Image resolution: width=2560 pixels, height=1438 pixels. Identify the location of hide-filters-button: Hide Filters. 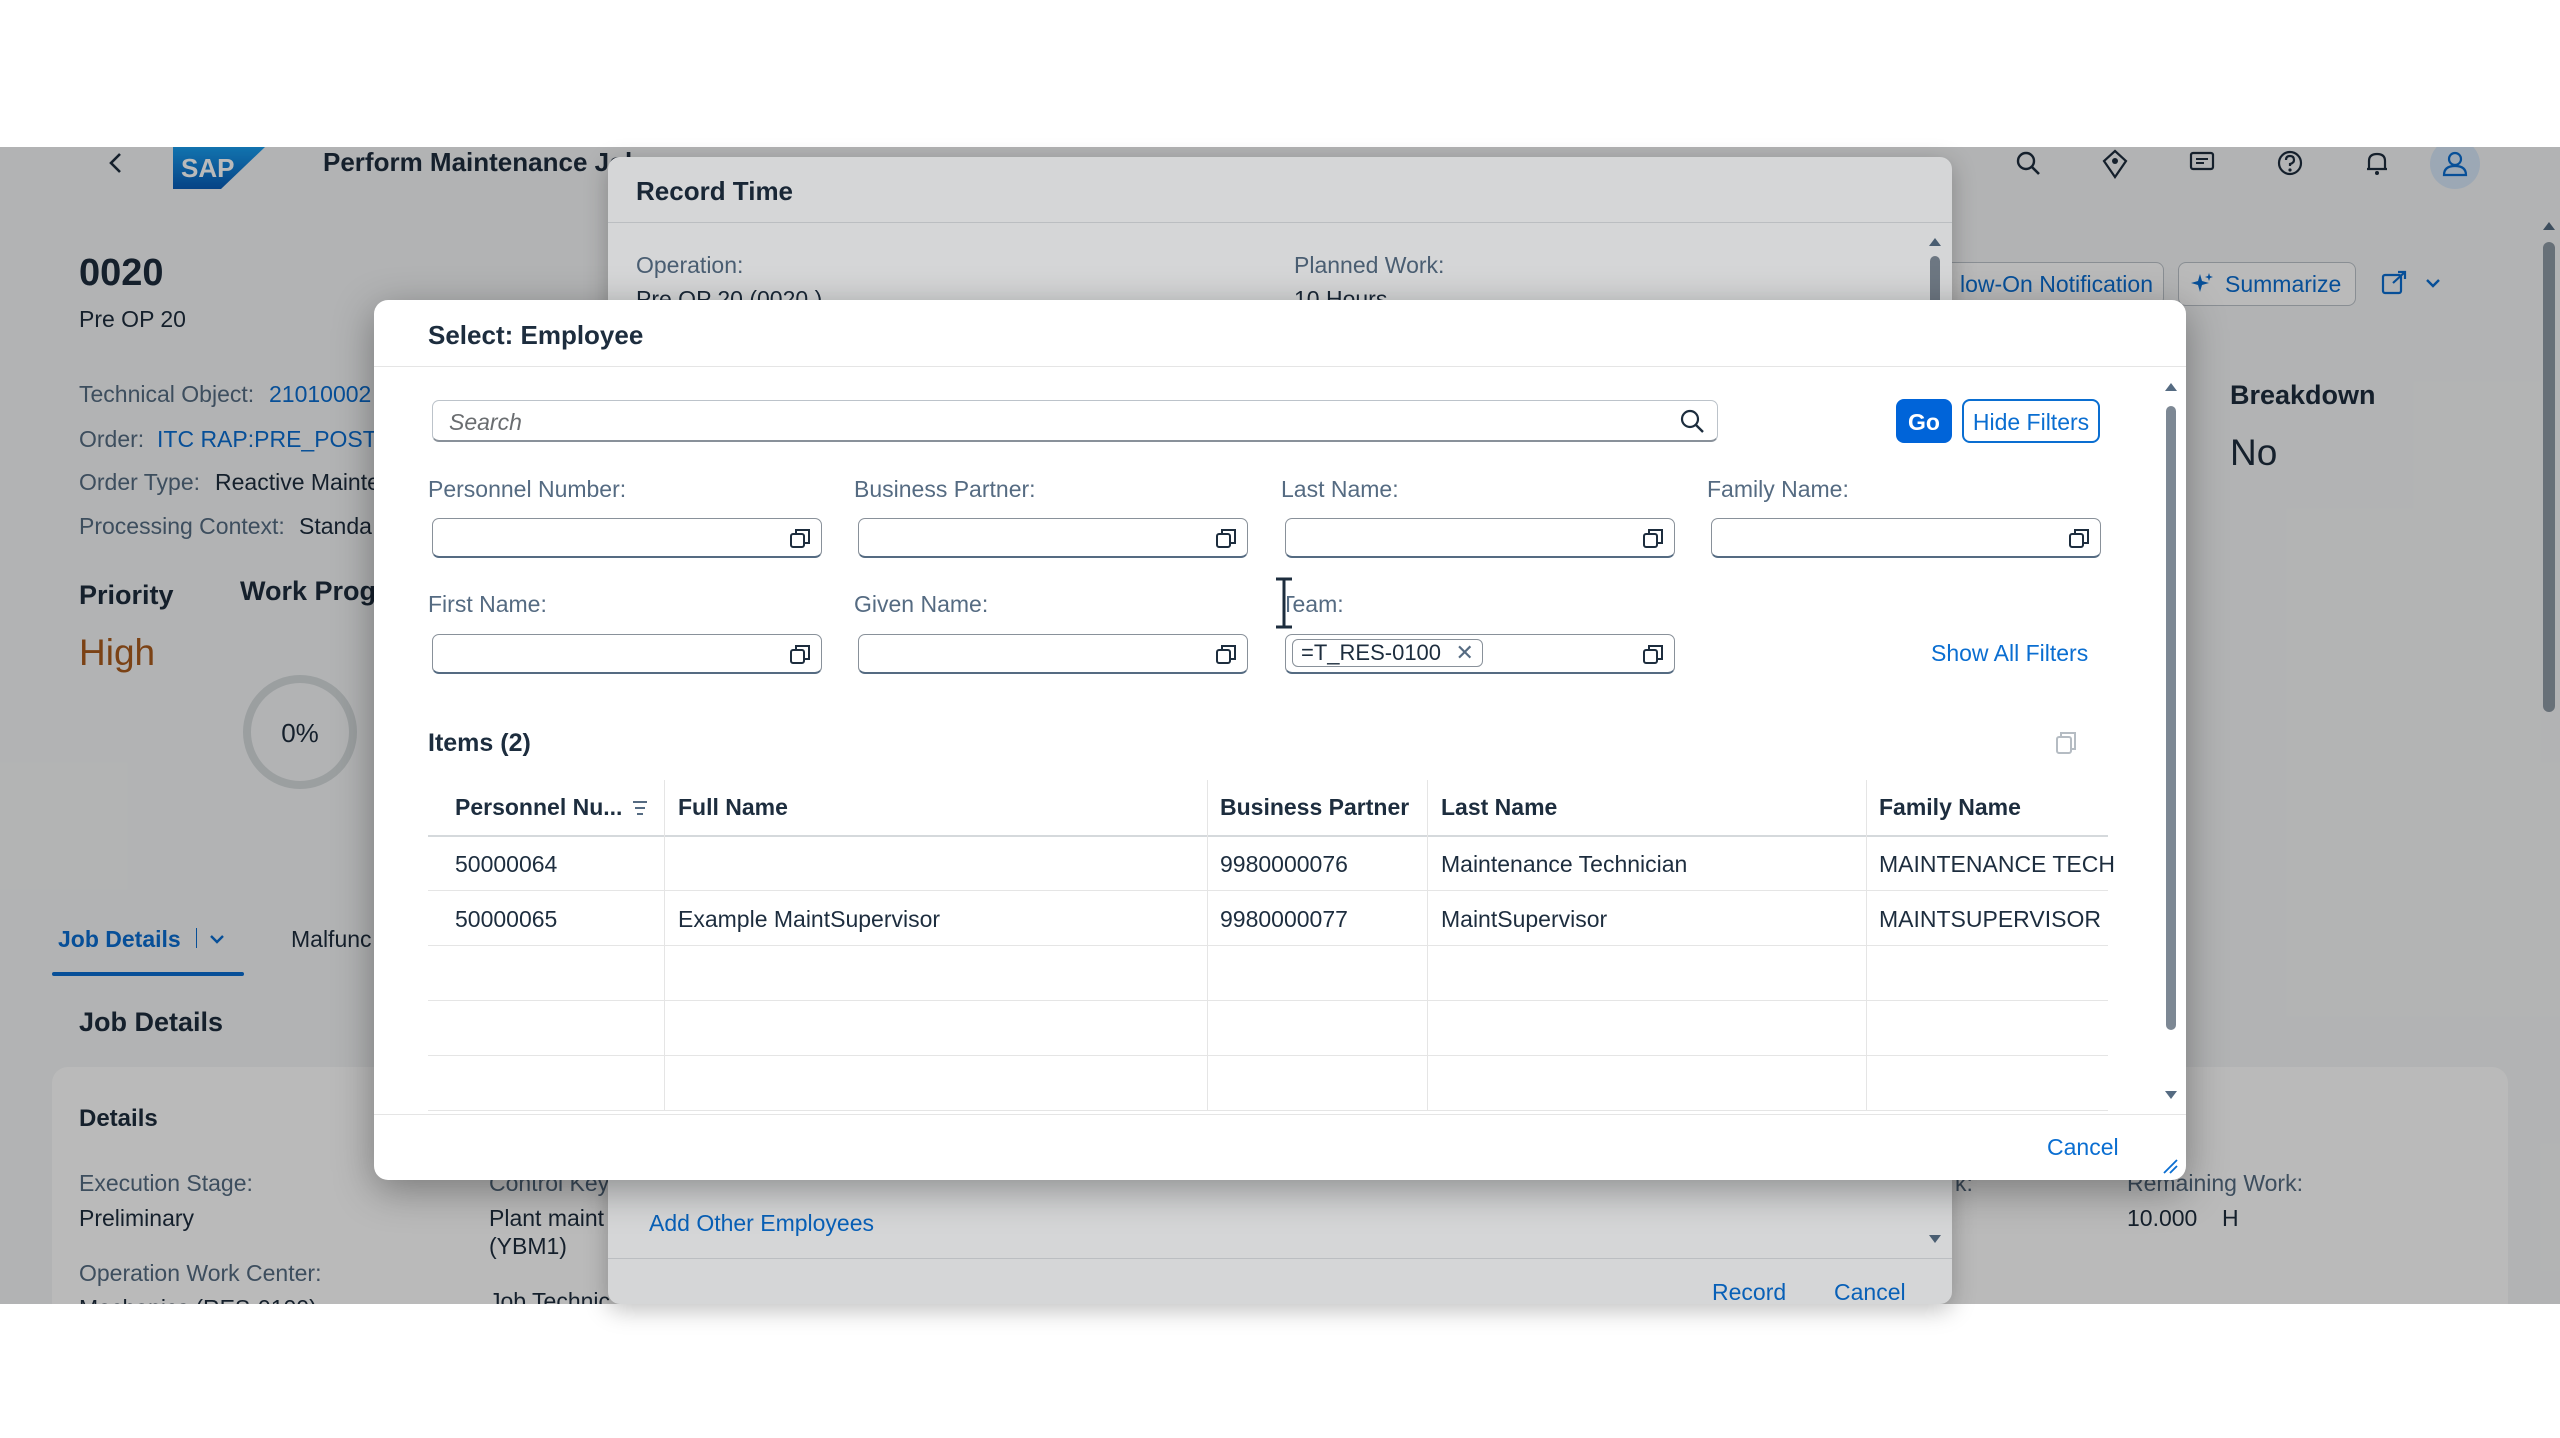
(2031, 421).